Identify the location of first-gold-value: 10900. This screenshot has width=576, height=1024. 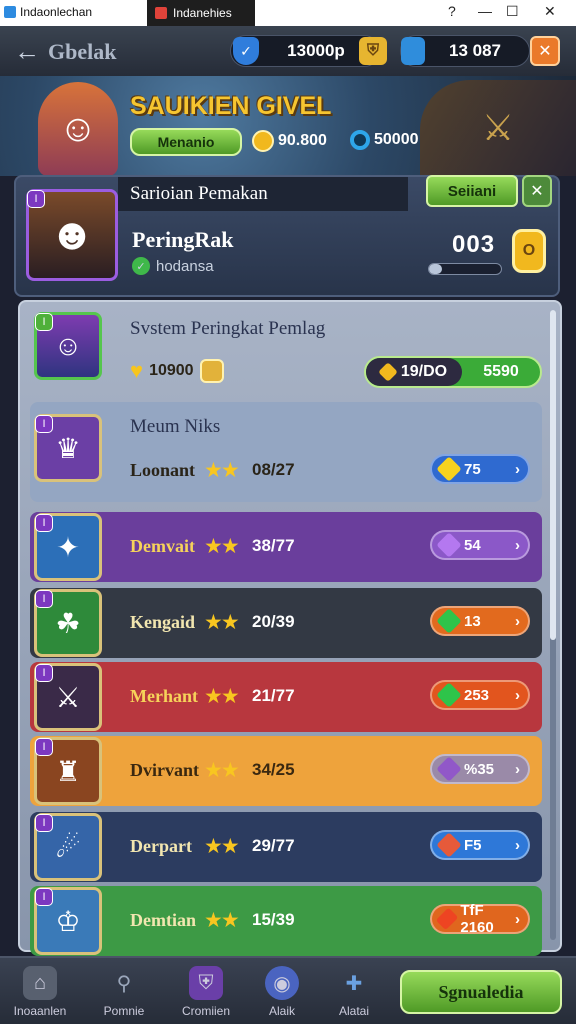
(171, 370).